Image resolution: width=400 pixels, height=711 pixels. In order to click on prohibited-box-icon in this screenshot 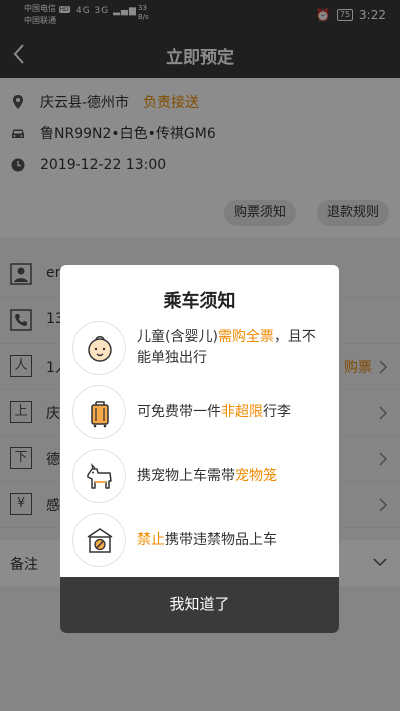, I will do `click(100, 540)`.